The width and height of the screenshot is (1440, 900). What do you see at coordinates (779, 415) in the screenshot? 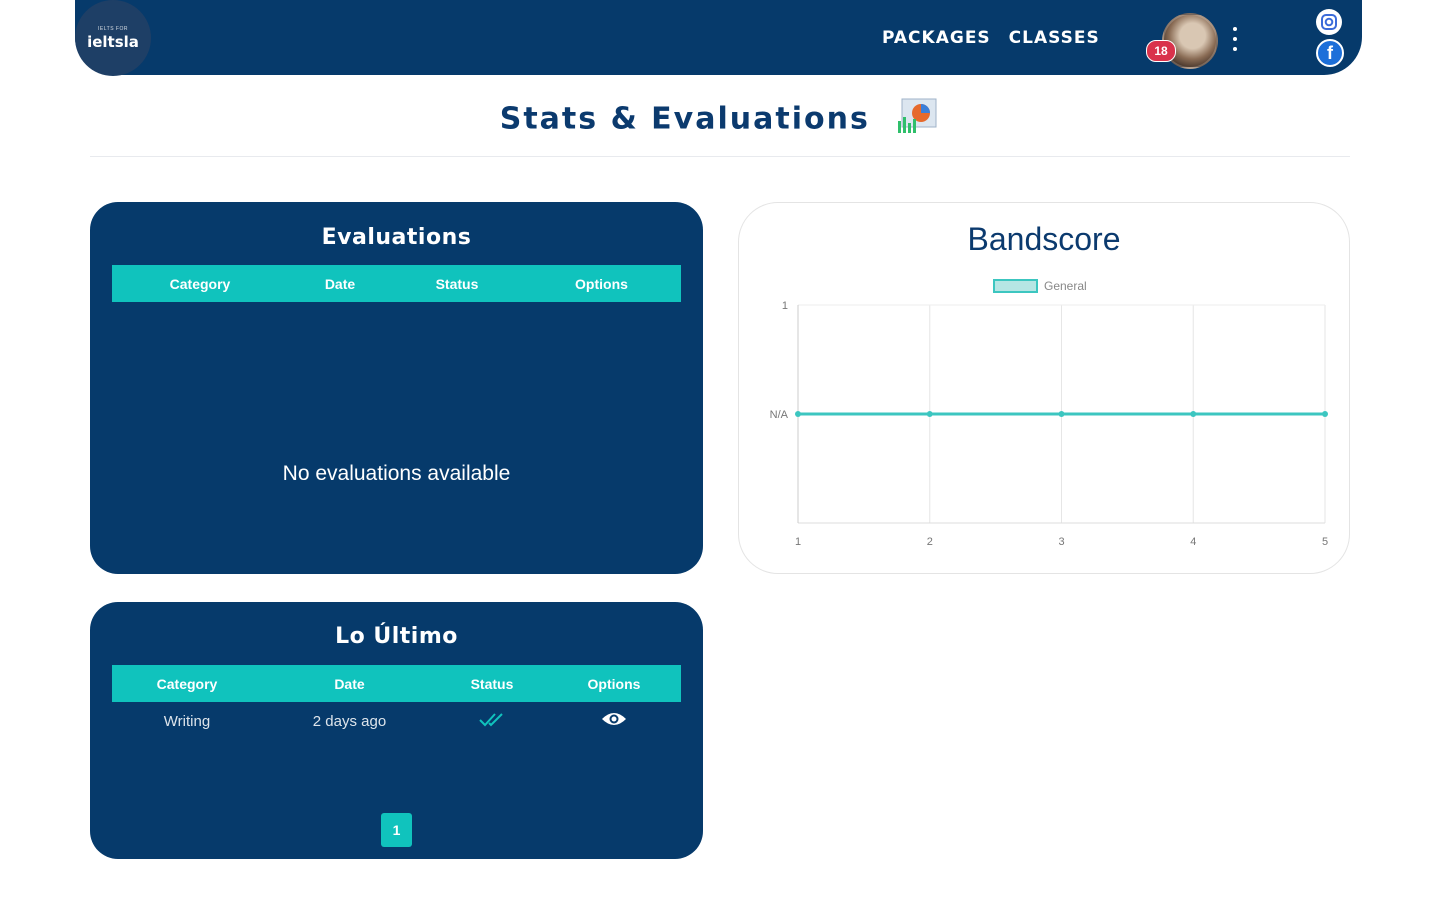
I see `y-tick-label: N/A` at bounding box center [779, 415].